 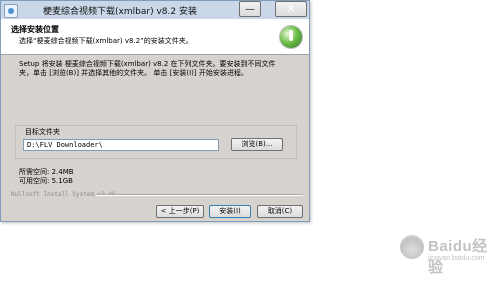 What do you see at coordinates (412, 247) in the screenshot?
I see `baidu-paw-icon` at bounding box center [412, 247].